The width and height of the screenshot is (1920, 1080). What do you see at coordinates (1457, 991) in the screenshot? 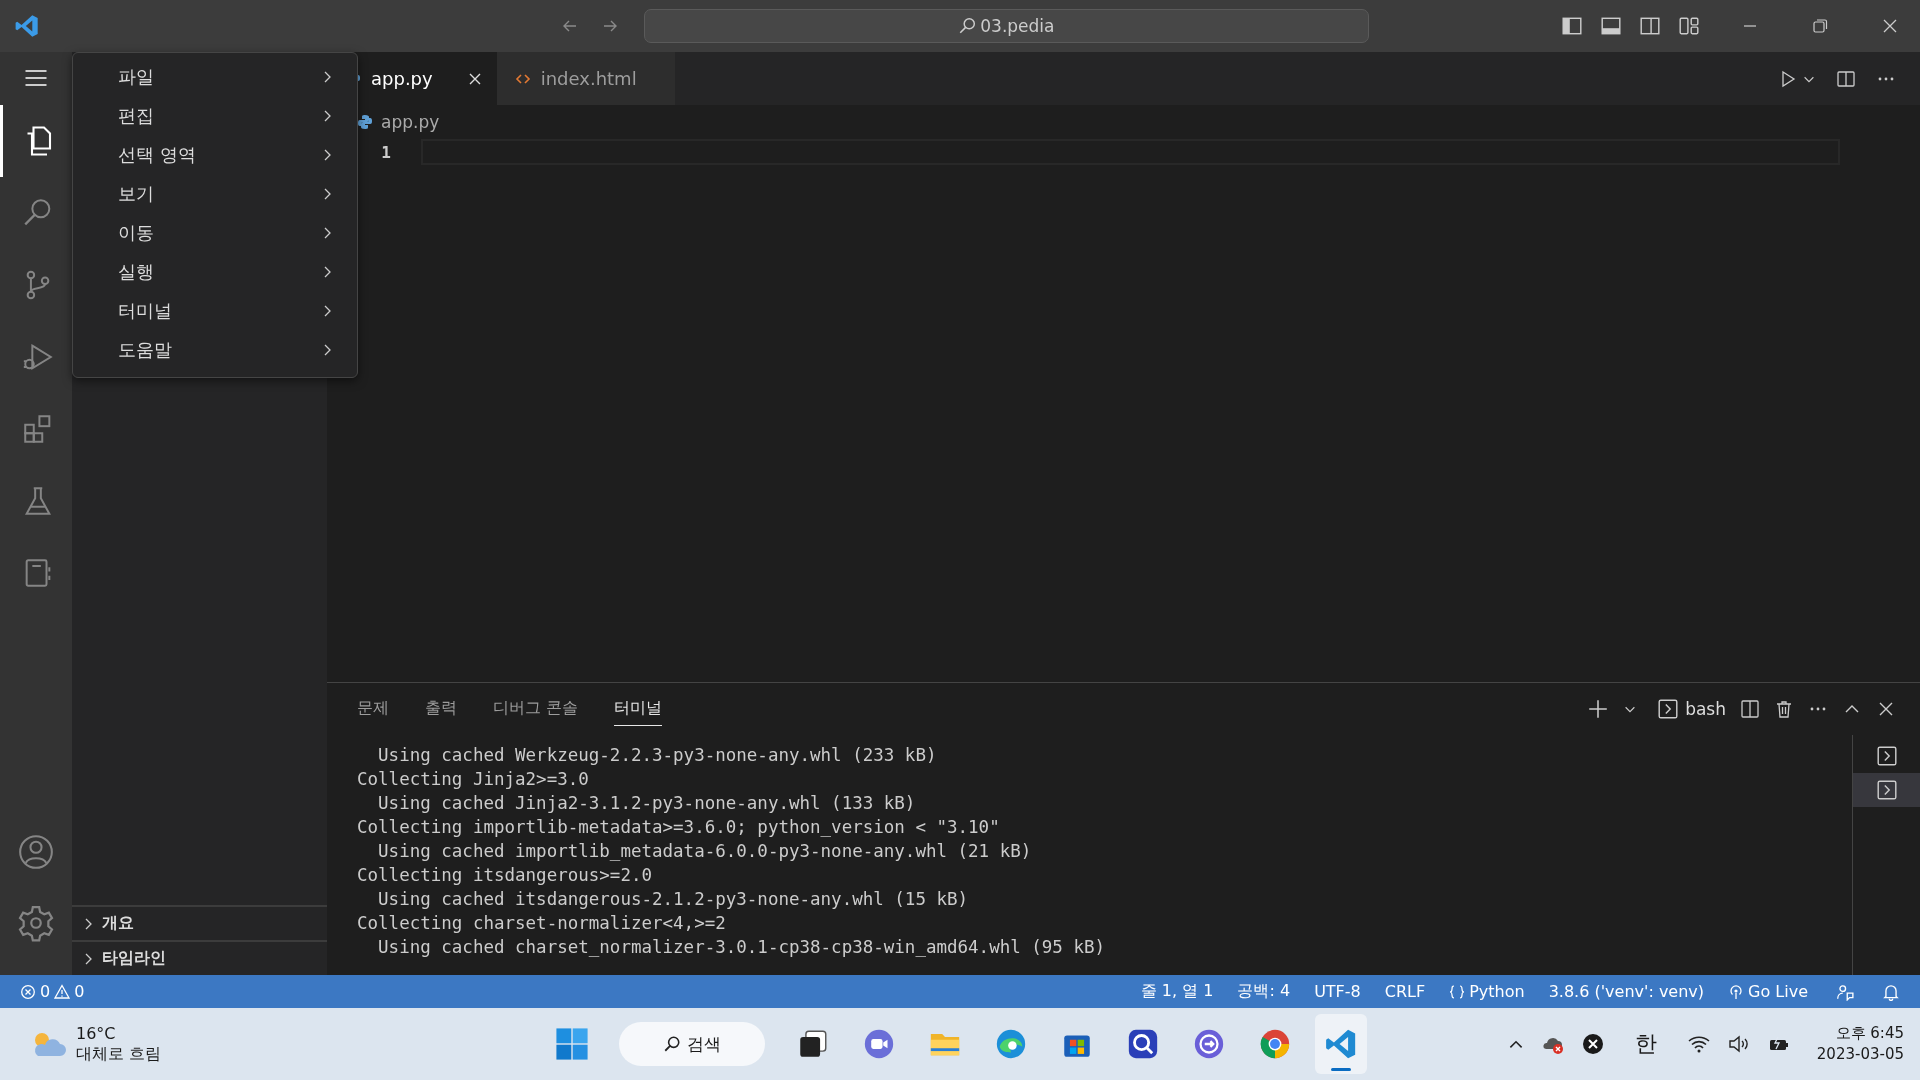
I see `braces-icon` at bounding box center [1457, 991].